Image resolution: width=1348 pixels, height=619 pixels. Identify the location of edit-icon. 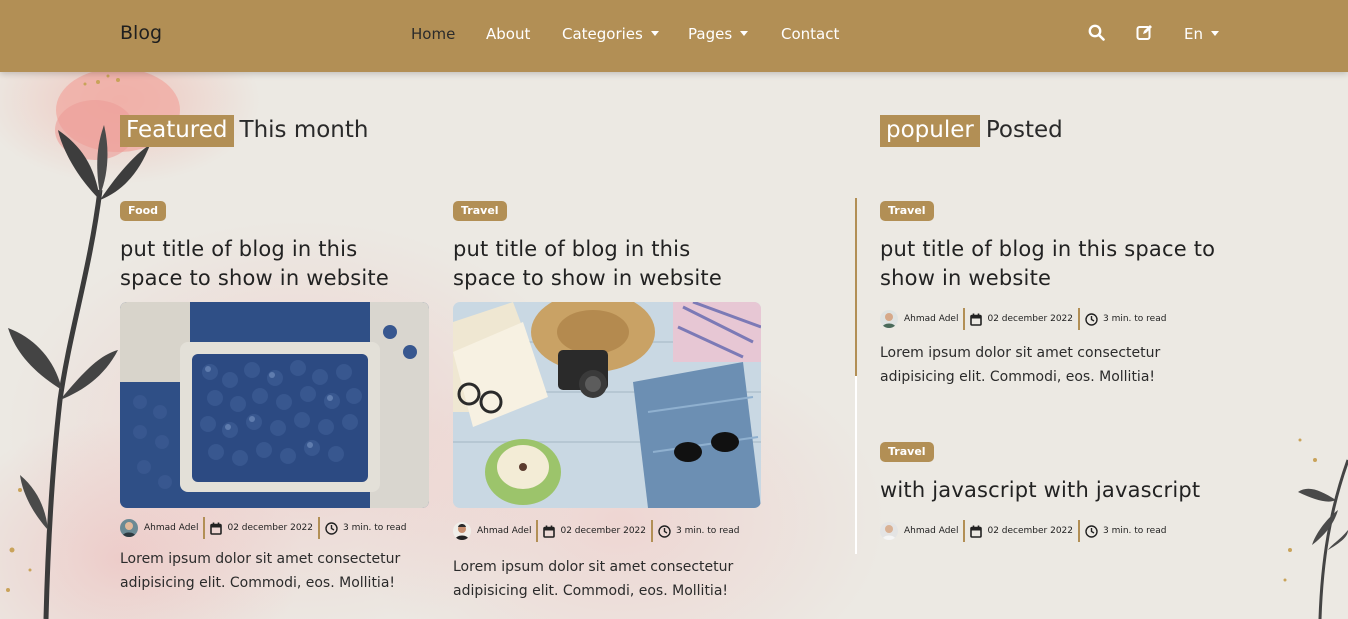
(1144, 32).